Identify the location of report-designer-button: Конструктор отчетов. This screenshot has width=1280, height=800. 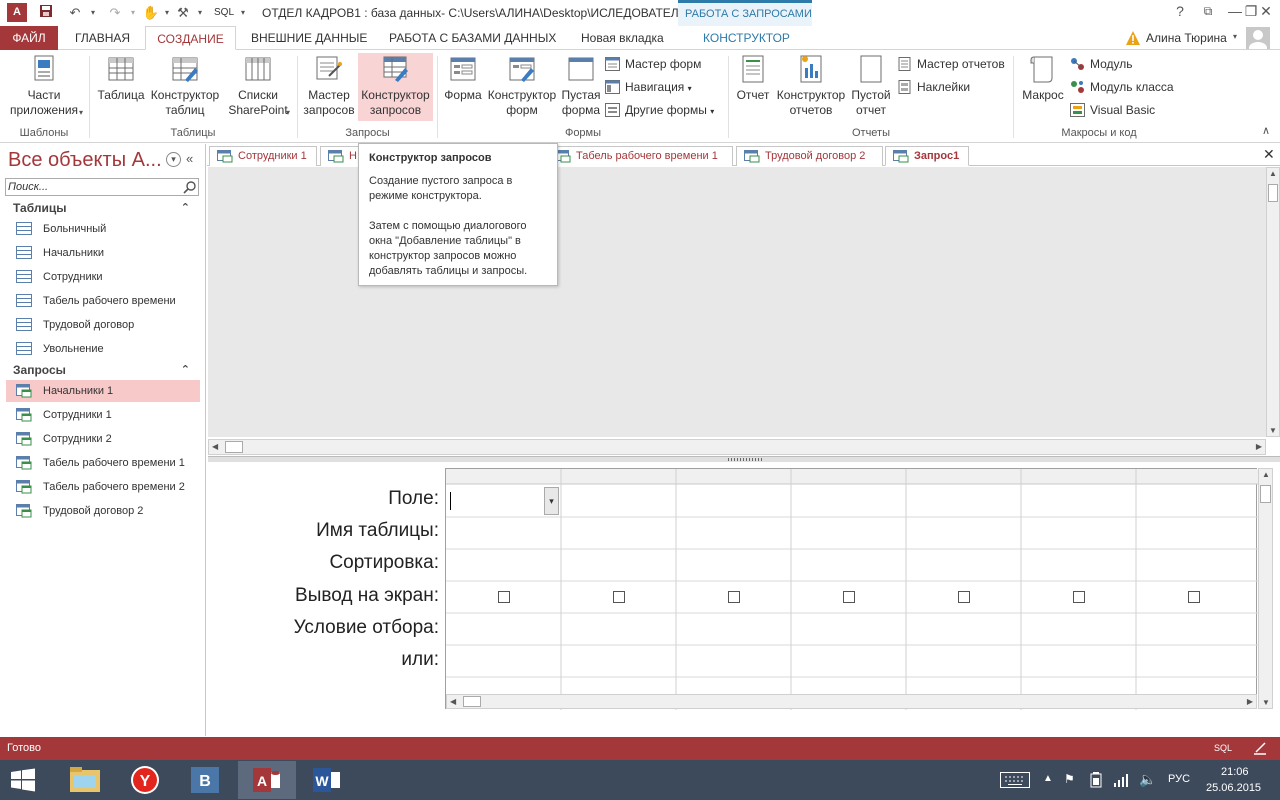
(811, 86).